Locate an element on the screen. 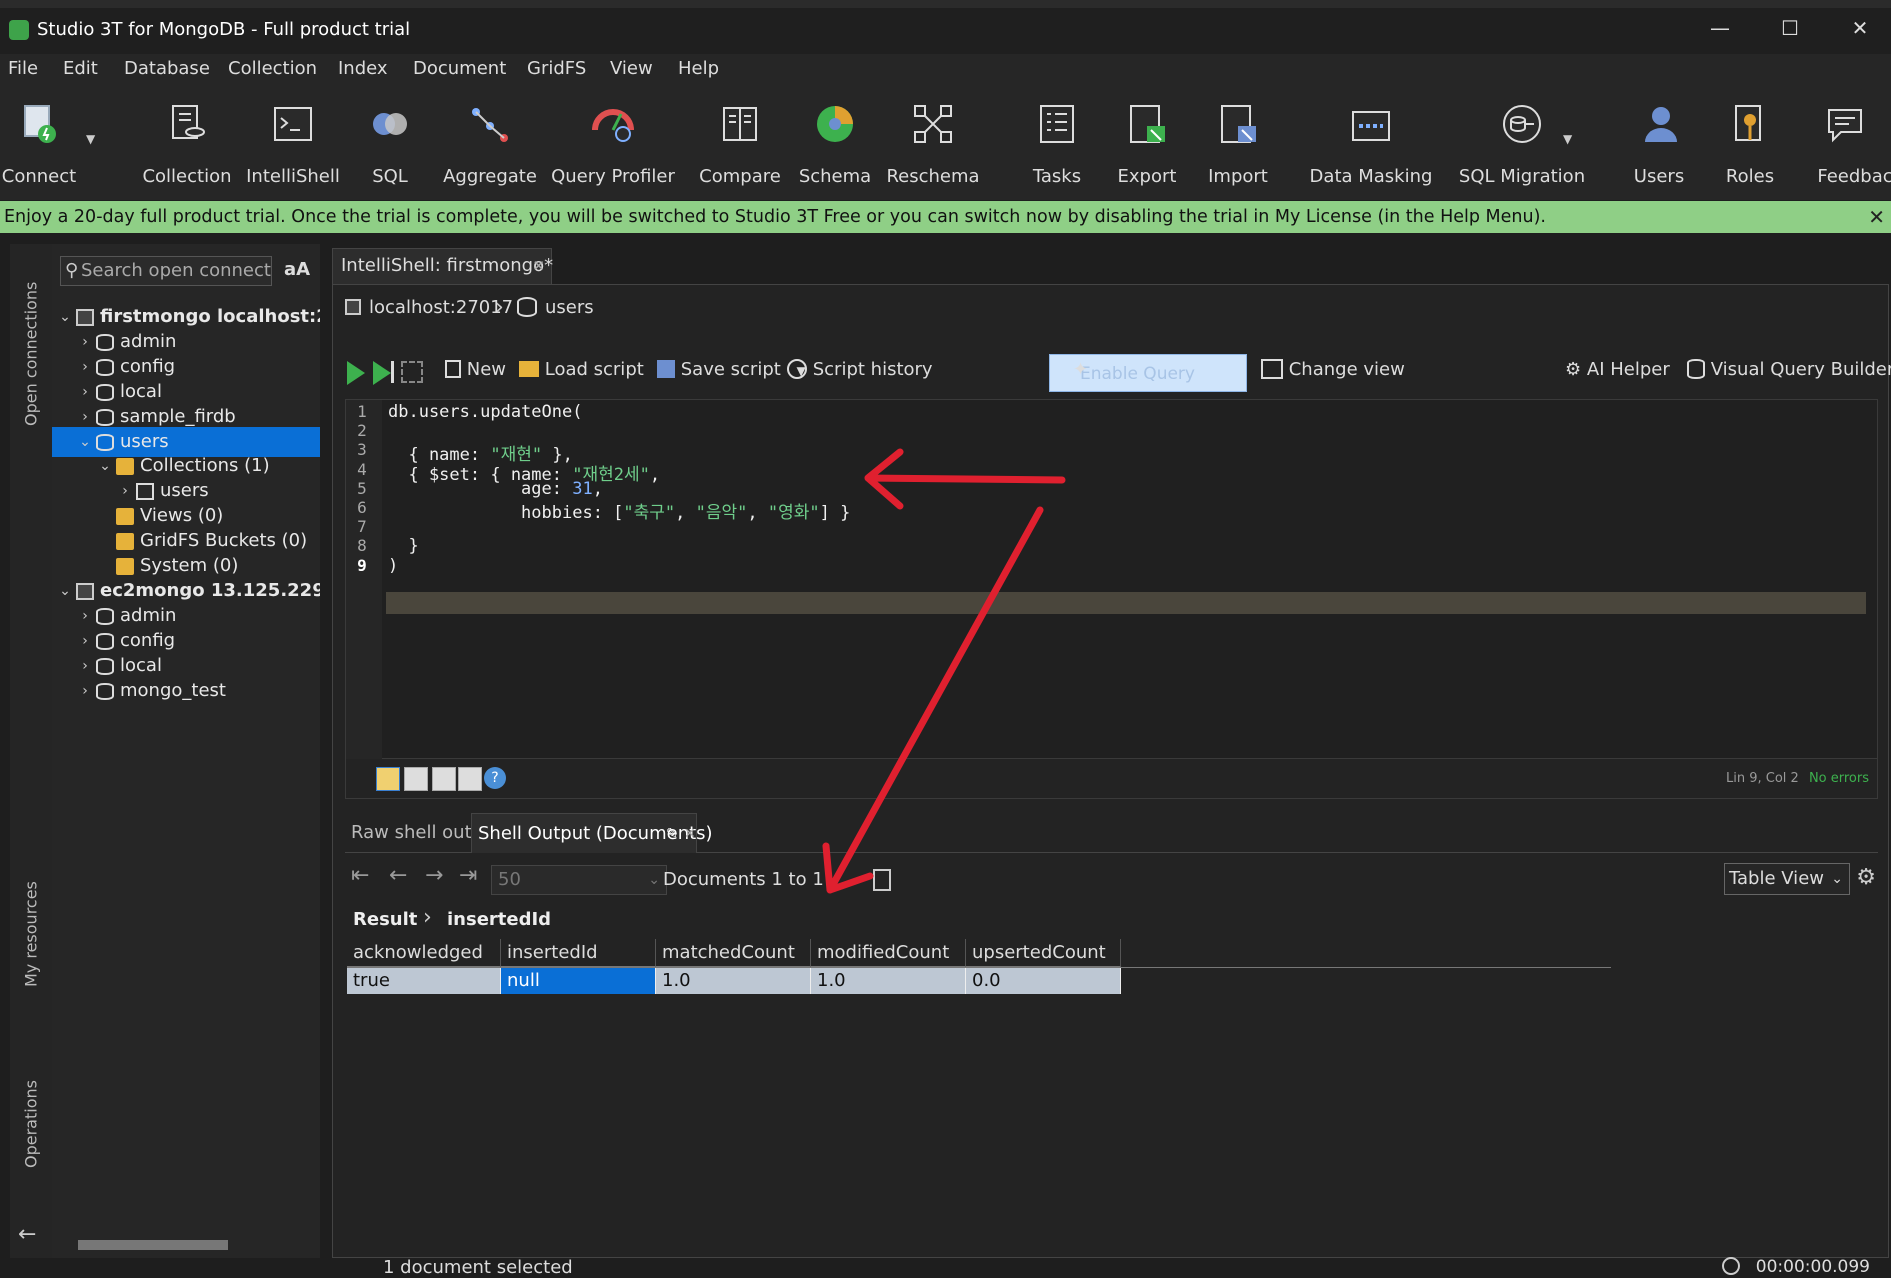 The width and height of the screenshot is (1891, 1278). load-script-button: Load script ▼ is located at coordinates (594, 369).